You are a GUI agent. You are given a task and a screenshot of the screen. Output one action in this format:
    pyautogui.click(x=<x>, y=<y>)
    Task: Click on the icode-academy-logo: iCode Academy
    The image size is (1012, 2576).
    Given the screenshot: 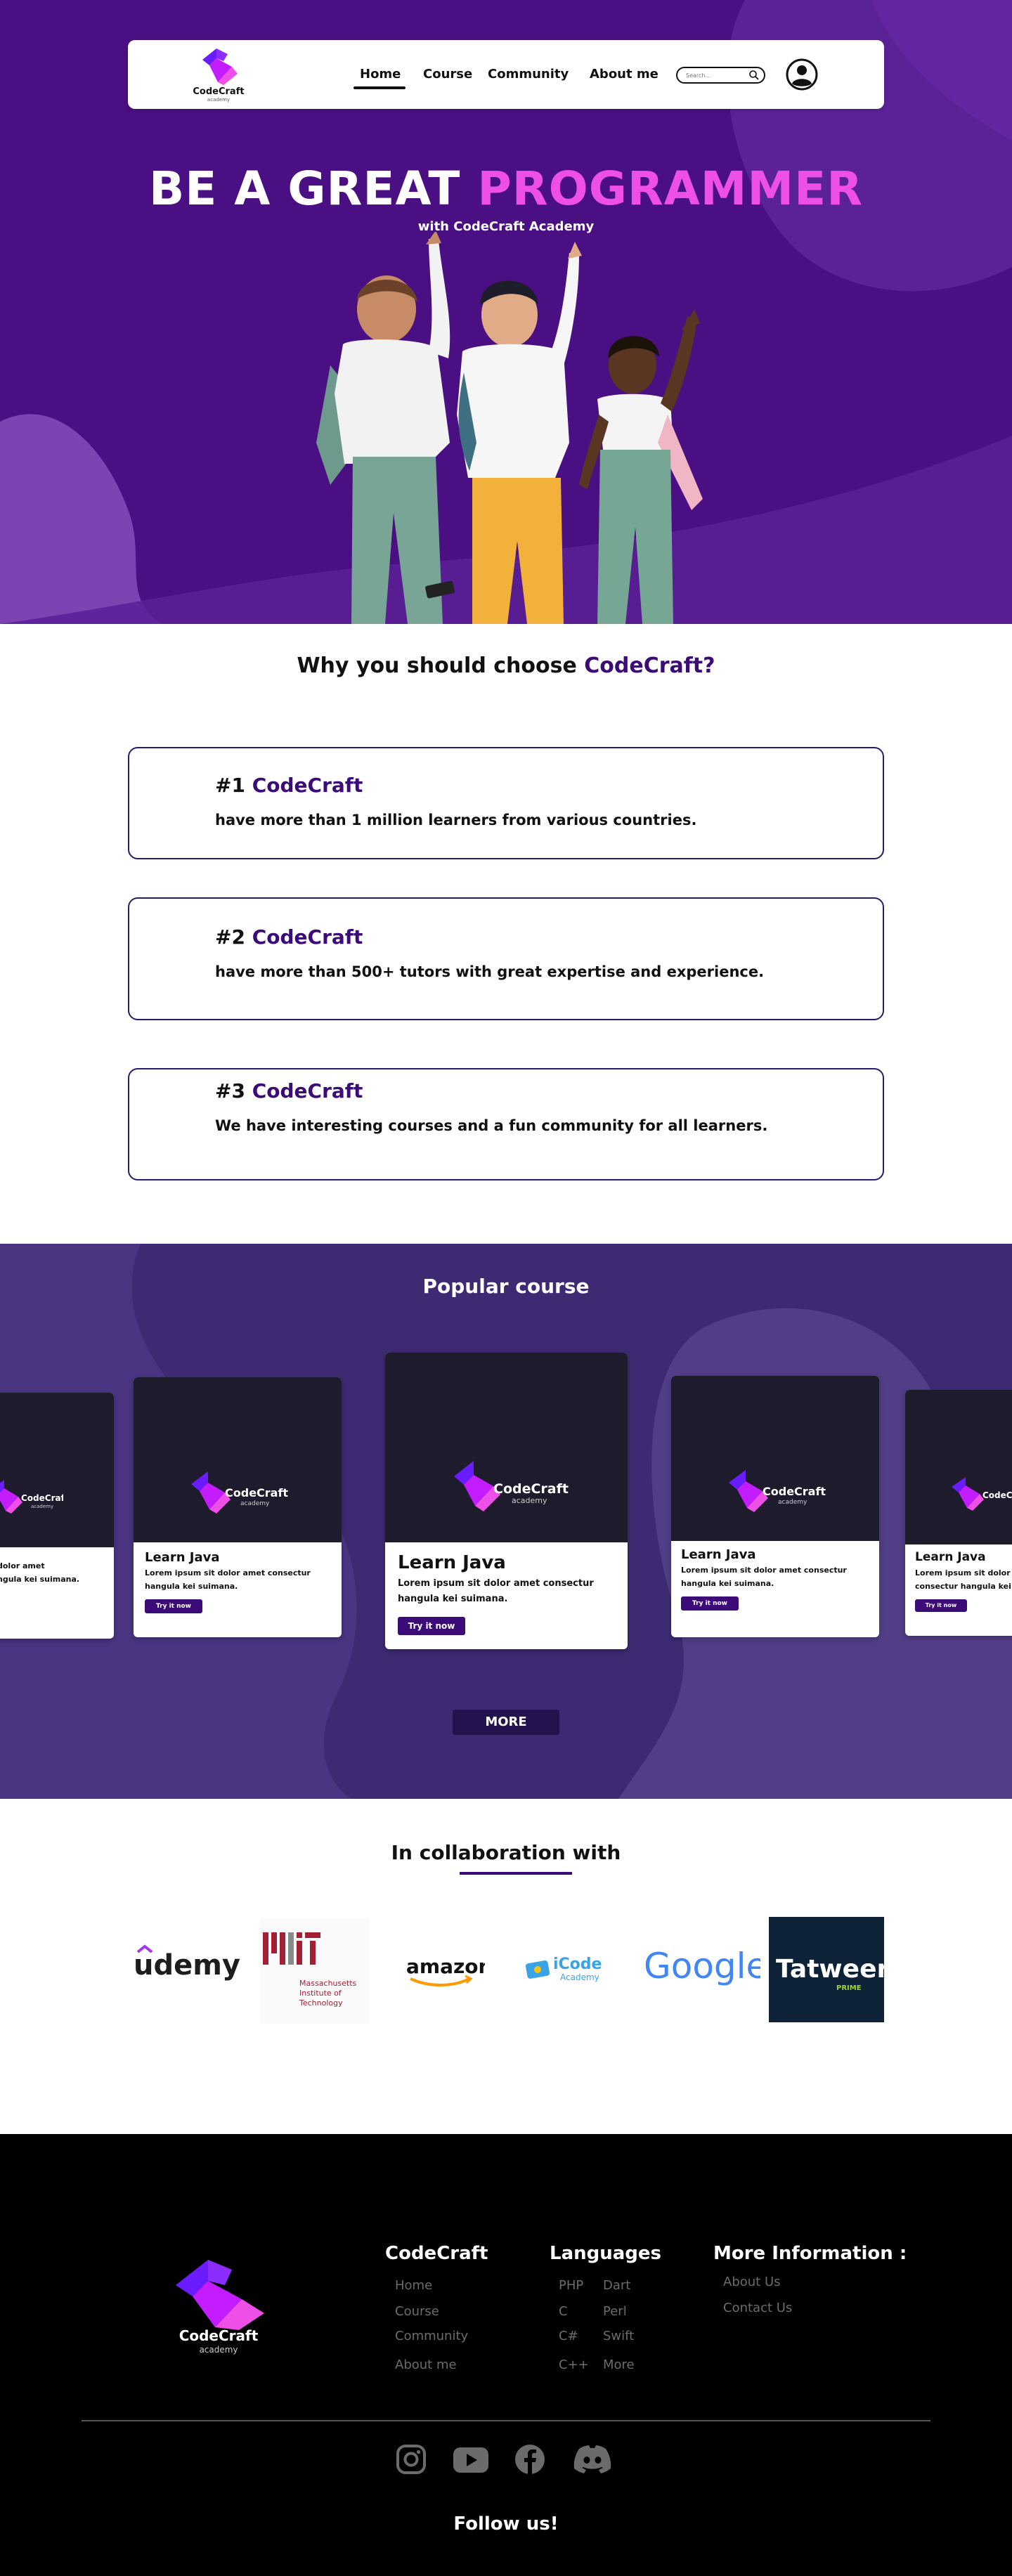 What is the action you would take?
    pyautogui.click(x=573, y=1970)
    